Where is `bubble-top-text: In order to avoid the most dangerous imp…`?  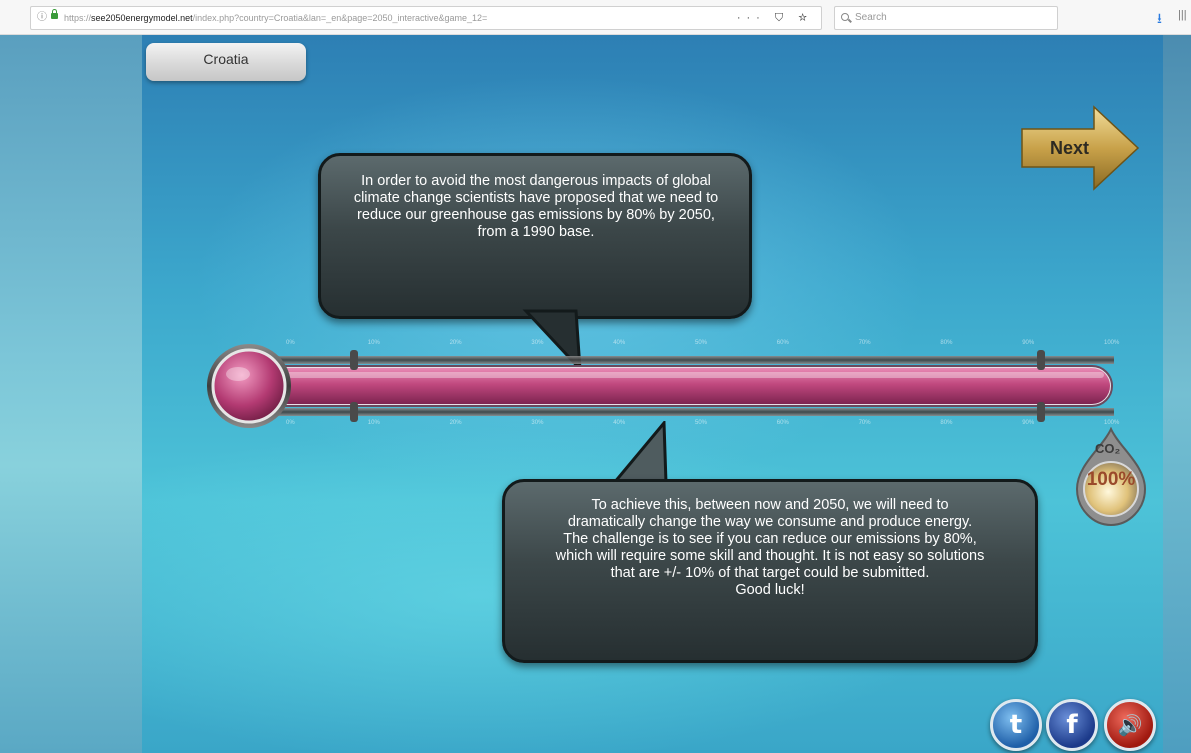
bubble-top-text: In order to avoid the most dangerous imp… is located at coordinates (536, 206).